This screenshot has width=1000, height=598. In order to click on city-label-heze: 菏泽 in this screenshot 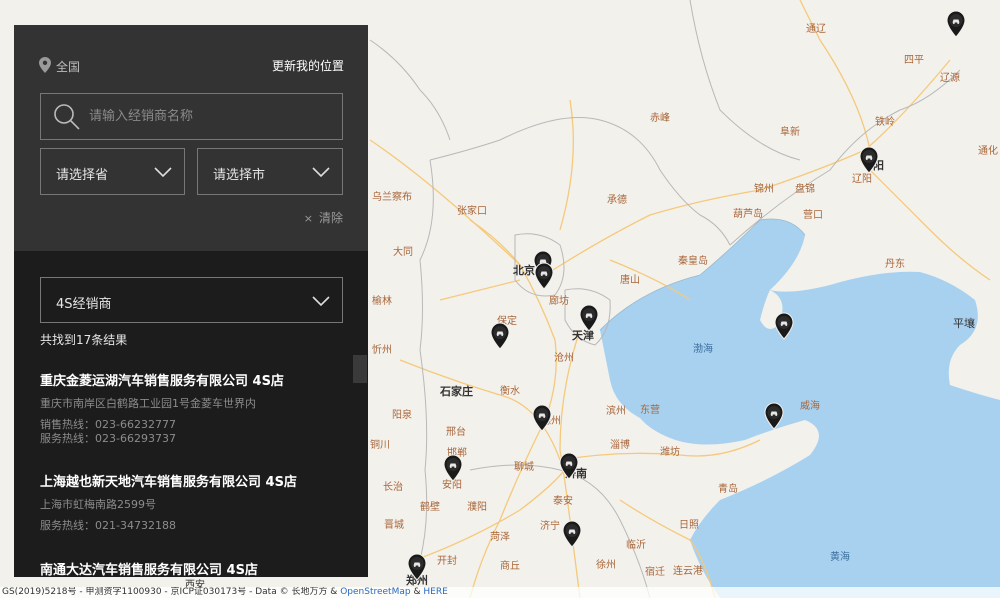, I will do `click(500, 537)`.